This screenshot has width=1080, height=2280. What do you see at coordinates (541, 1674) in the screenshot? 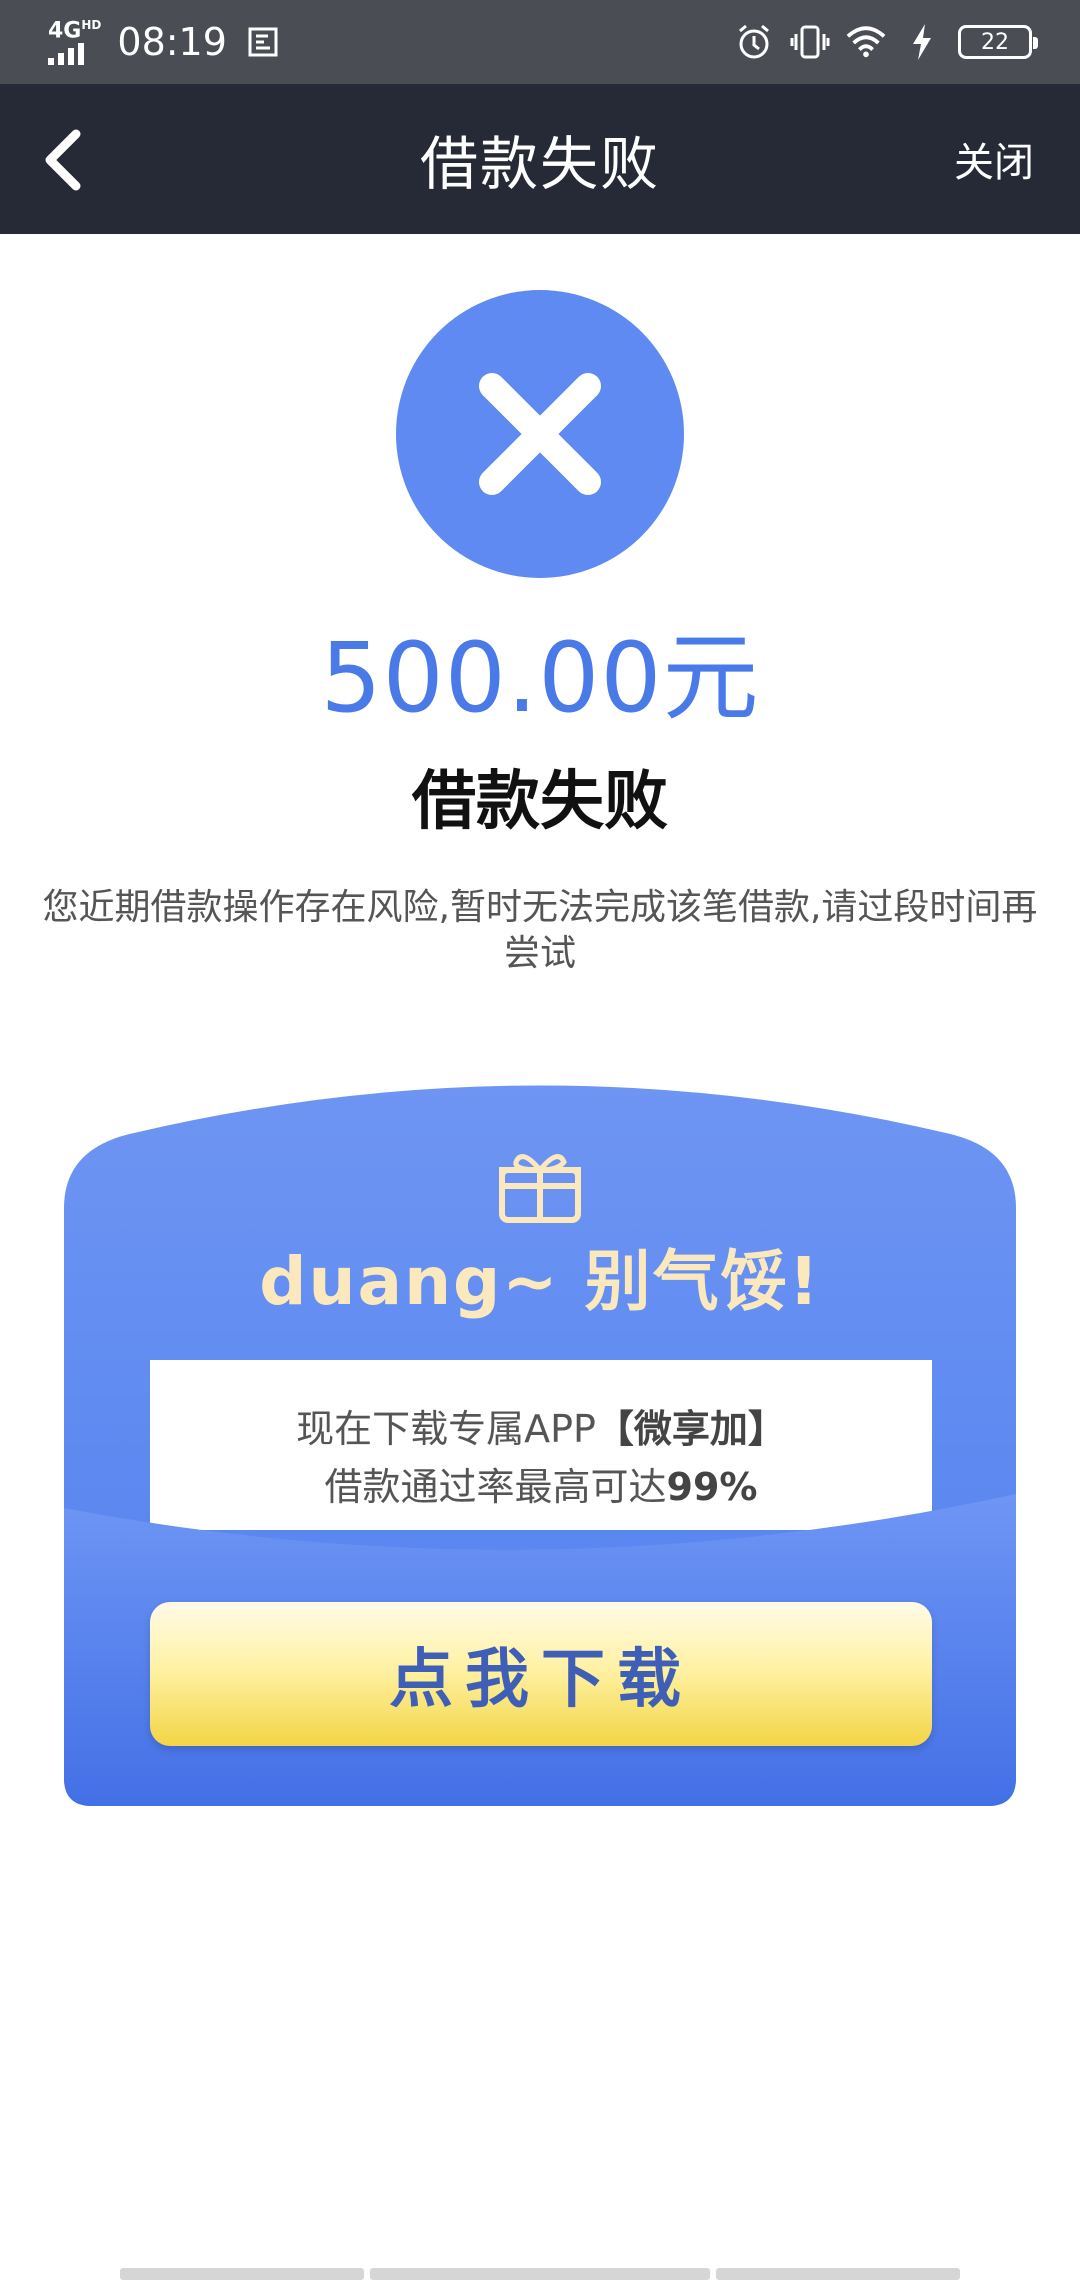
I see `download-button: 点我下载` at bounding box center [541, 1674].